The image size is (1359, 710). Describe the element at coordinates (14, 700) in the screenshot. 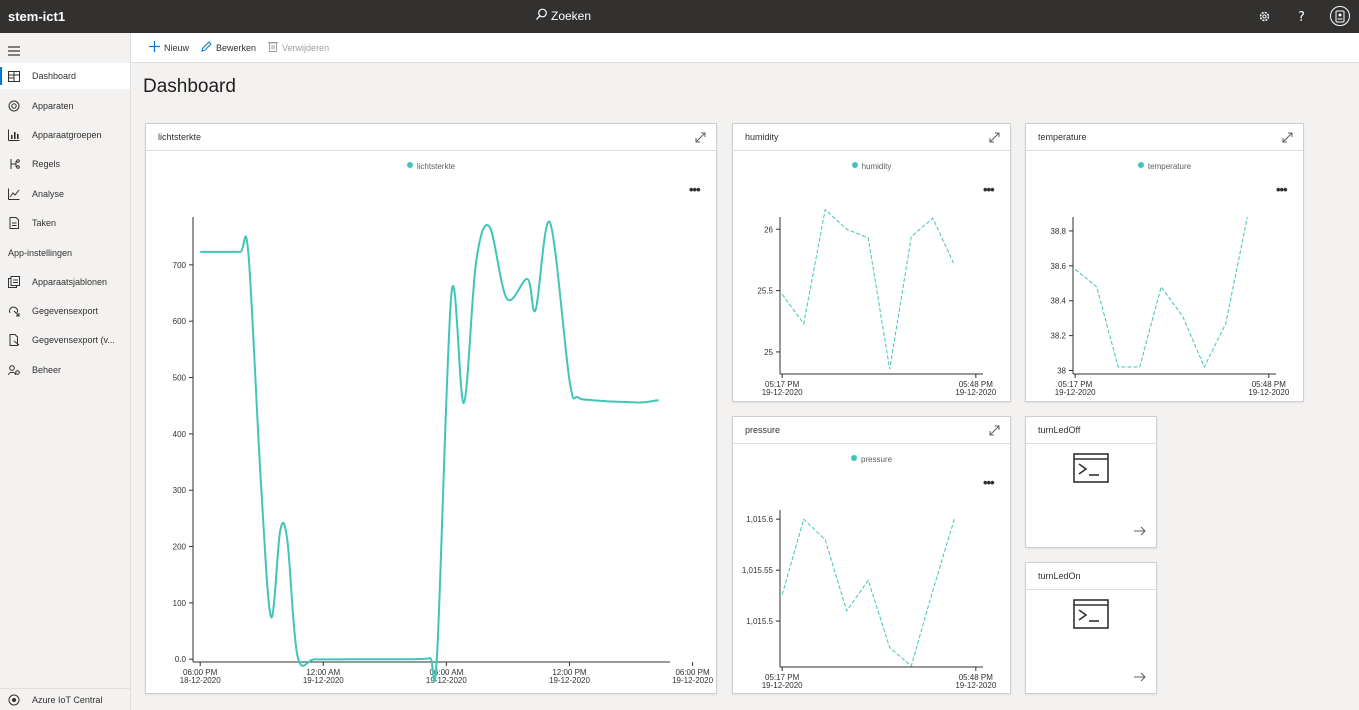

I see `azure-iot-central-icon` at that location.